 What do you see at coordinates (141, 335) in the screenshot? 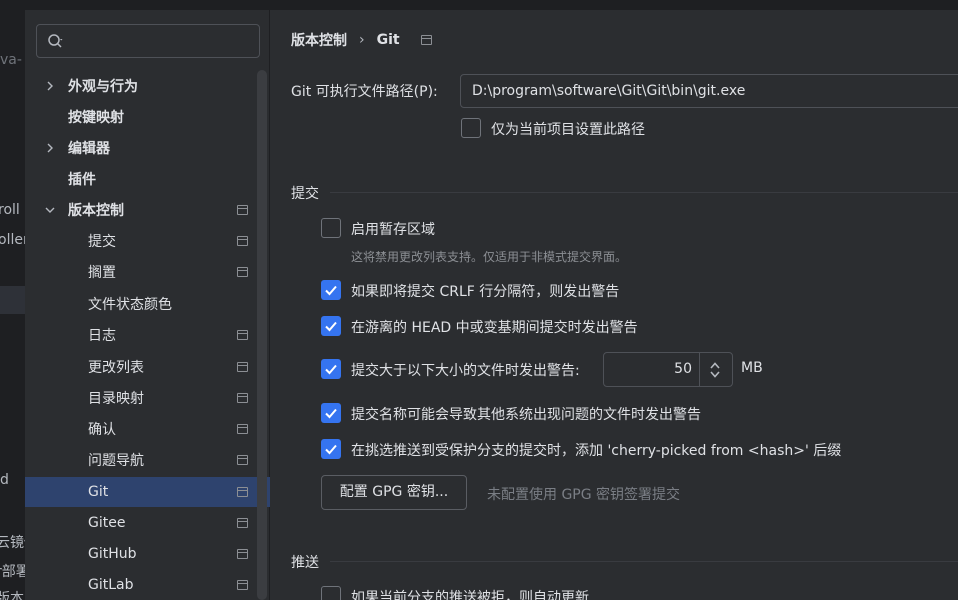
I see `sidebar-item-log: 日志` at bounding box center [141, 335].